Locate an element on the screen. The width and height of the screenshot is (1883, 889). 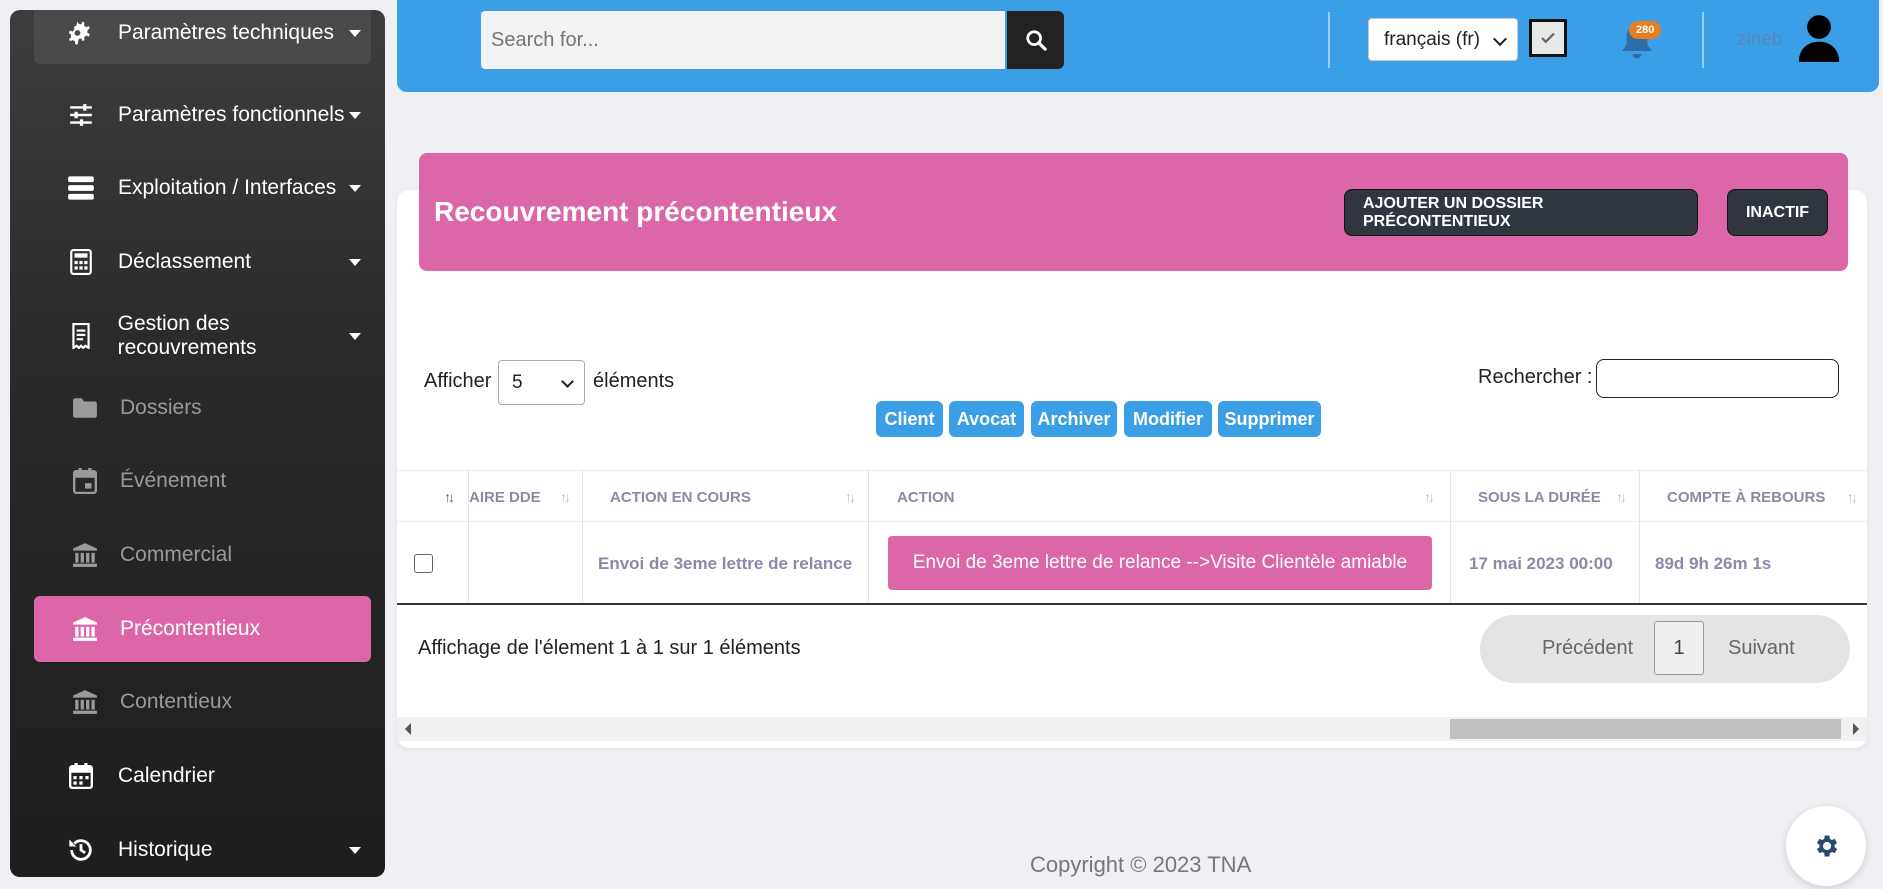
folder-icon is located at coordinates (85, 408).